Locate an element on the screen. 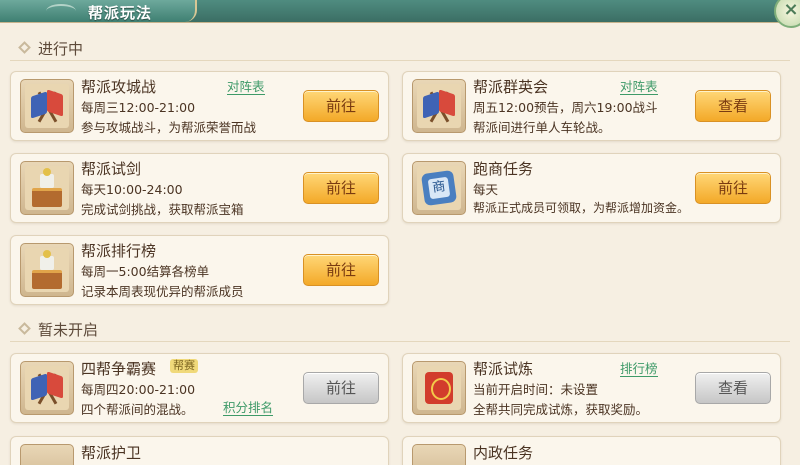  merchant-bag-icon: 商 is located at coordinates (439, 188).